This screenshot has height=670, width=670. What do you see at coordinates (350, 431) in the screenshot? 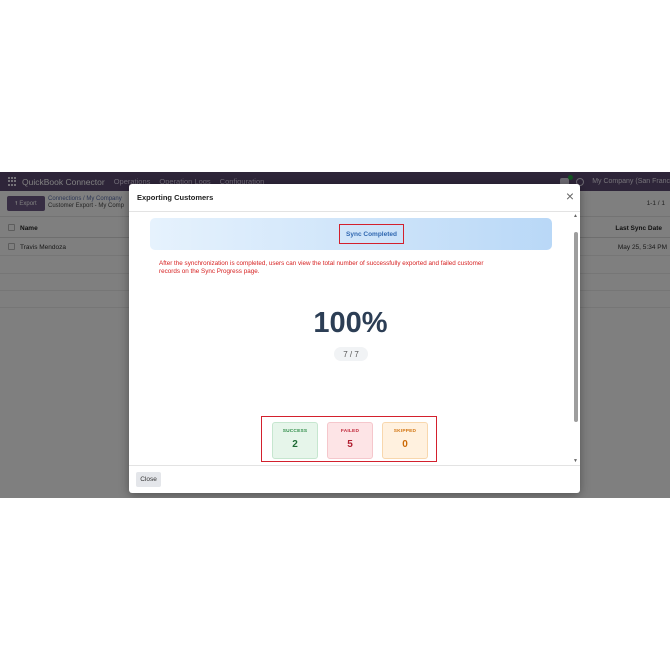
I see `failed-label: FAILED` at bounding box center [350, 431].